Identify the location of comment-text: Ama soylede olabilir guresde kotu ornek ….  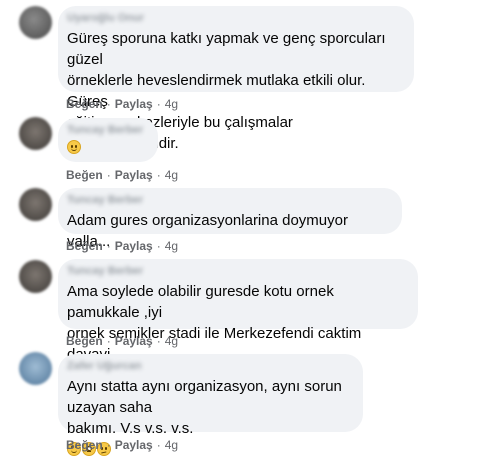
(214, 323).